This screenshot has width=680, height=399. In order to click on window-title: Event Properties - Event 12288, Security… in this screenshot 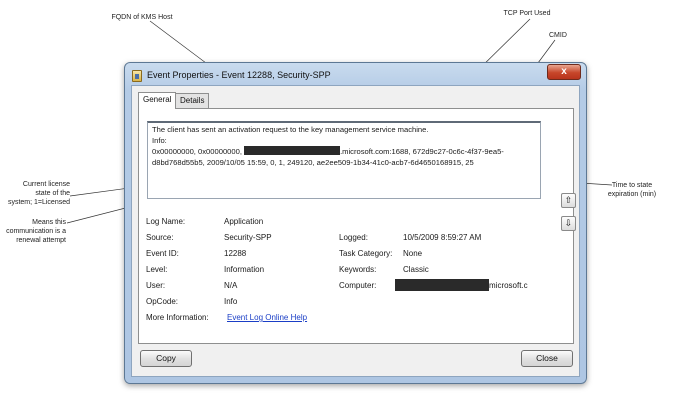, I will do `click(239, 75)`.